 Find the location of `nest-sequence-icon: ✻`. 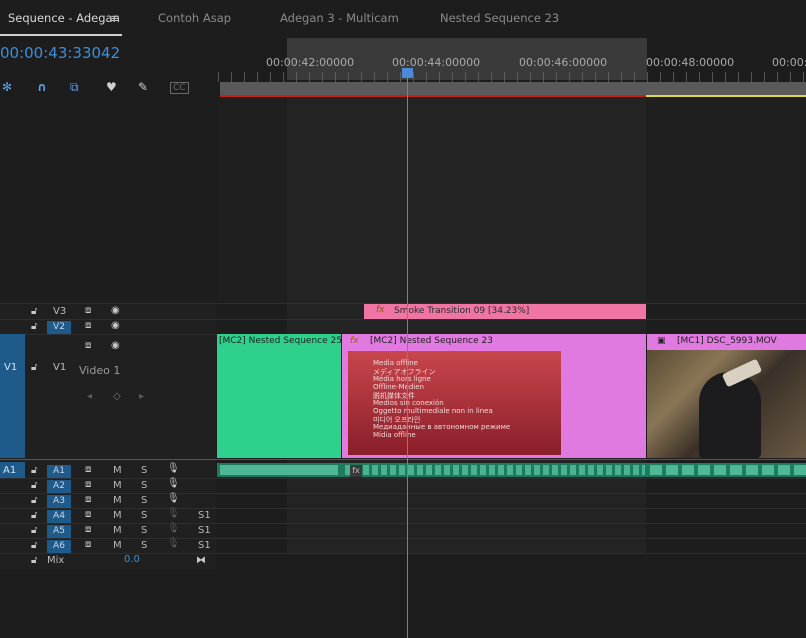

nest-sequence-icon: ✻ is located at coordinates (7, 87).